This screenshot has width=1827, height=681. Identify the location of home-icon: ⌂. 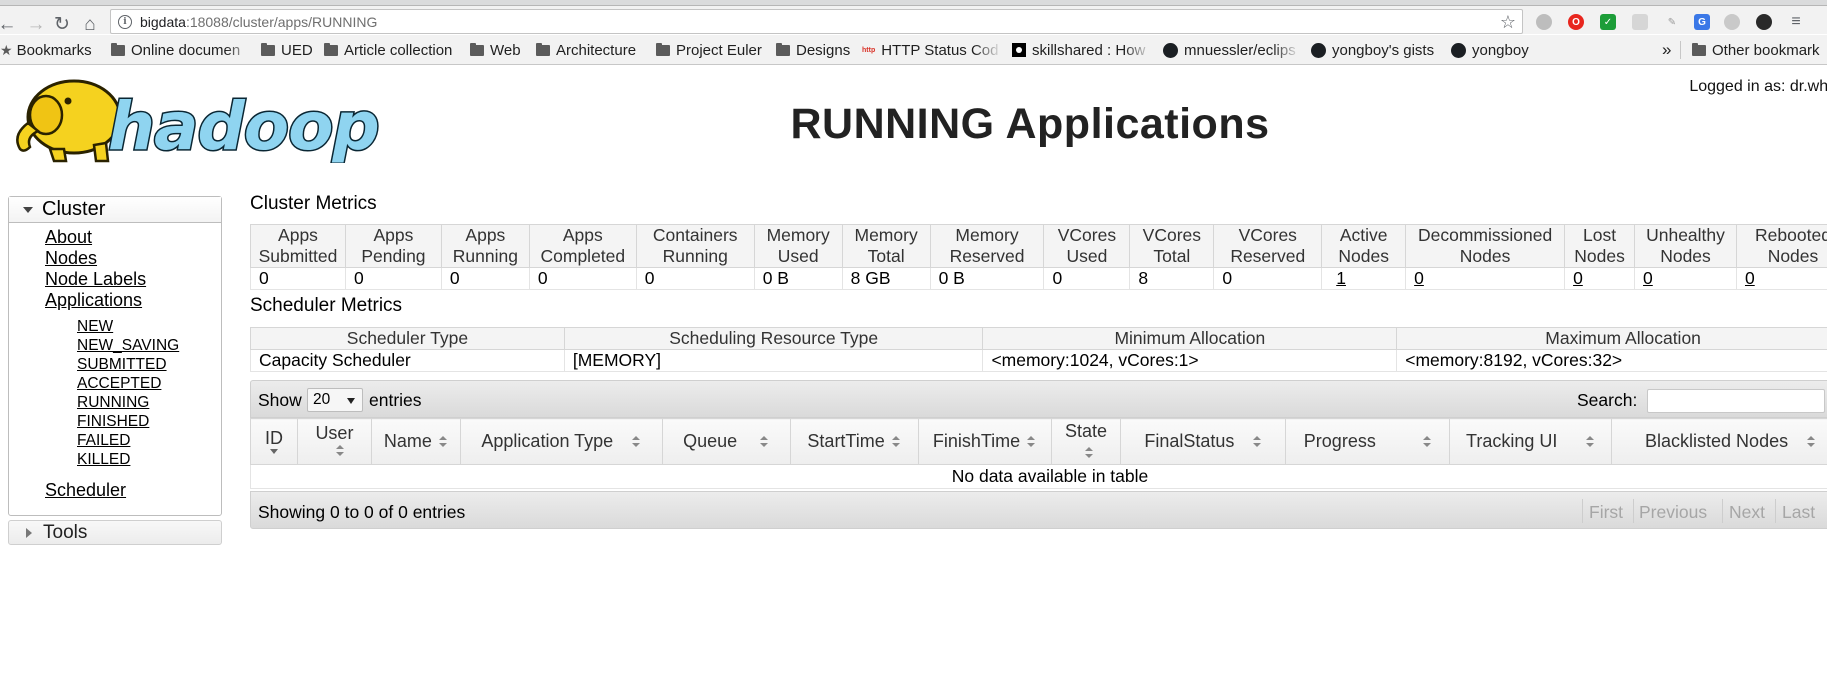
(90, 24).